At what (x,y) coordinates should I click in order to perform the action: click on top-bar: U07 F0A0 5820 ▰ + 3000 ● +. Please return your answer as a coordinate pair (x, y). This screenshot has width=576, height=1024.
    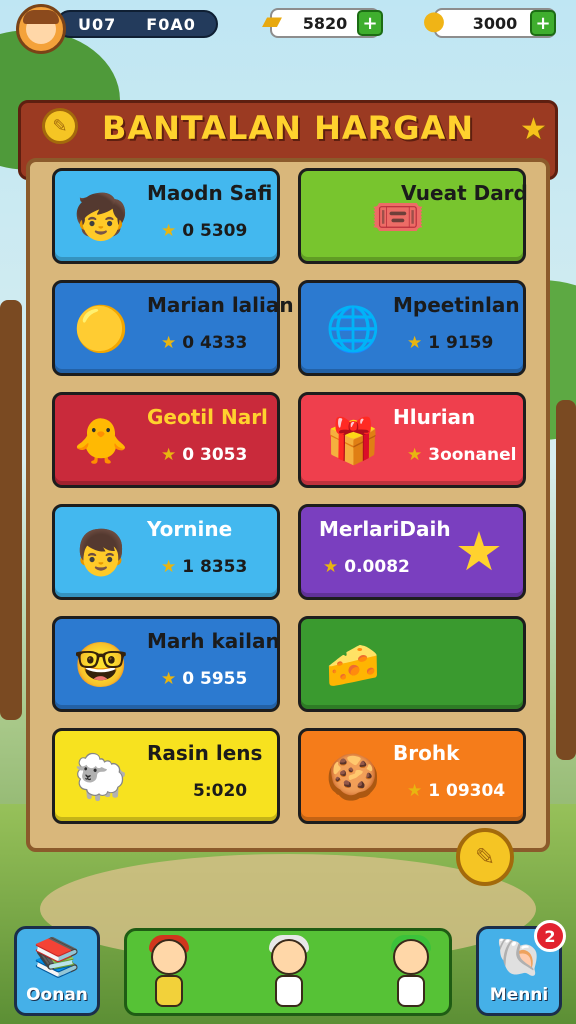
    Looking at the image, I should click on (288, 27).